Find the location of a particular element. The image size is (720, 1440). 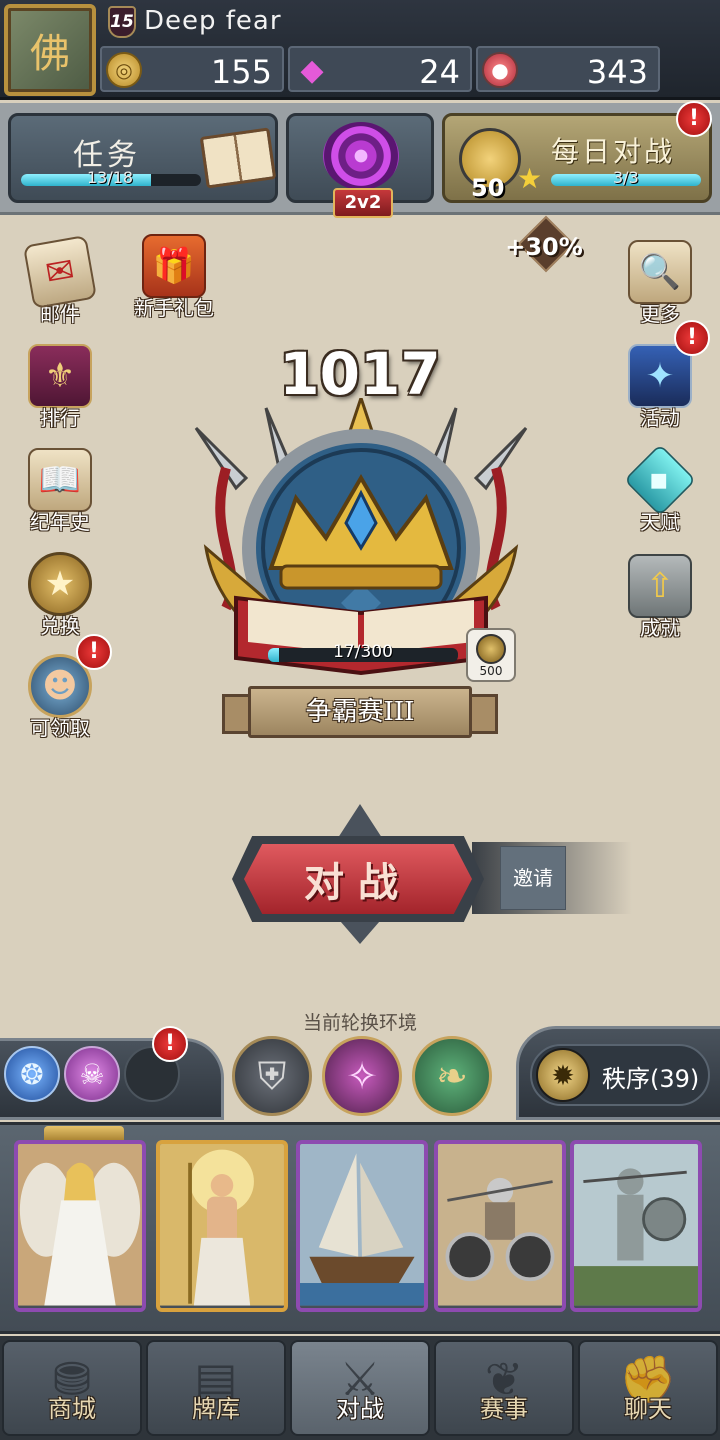

nav-card-deck-label: 牌库 is located at coordinates (216, 1409).